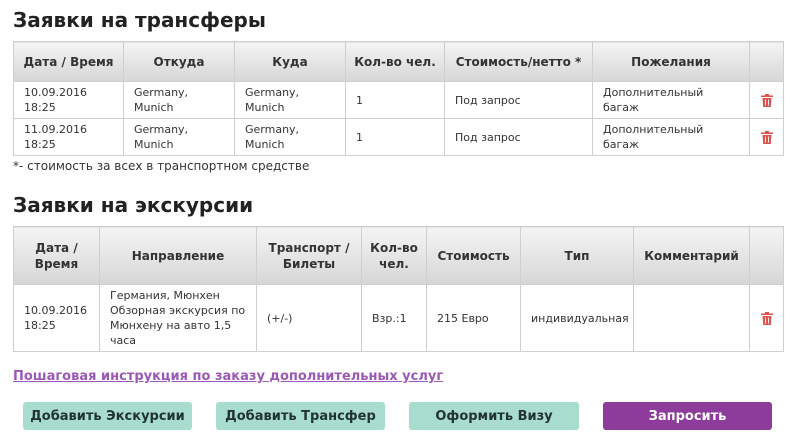  Describe the element at coordinates (687, 416) in the screenshot. I see `request-button: Запросить` at that location.